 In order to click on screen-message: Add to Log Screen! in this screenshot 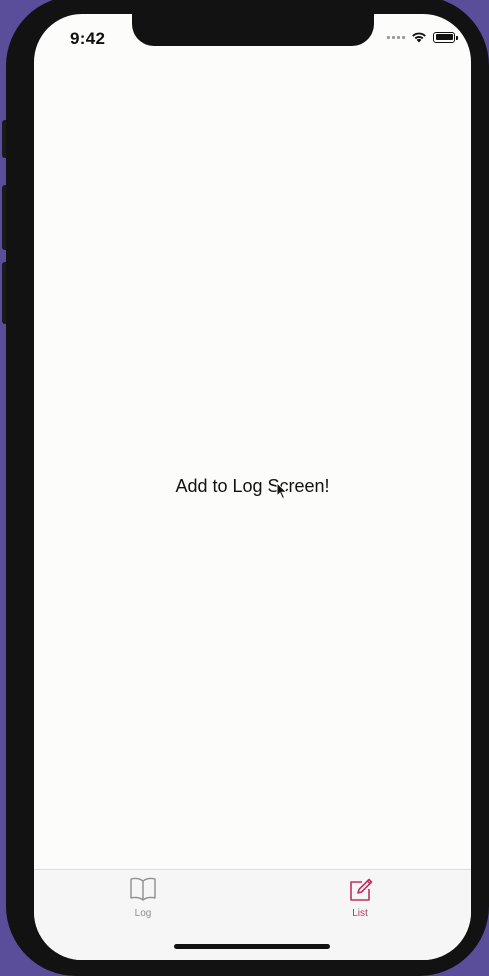, I will do `click(252, 486)`.